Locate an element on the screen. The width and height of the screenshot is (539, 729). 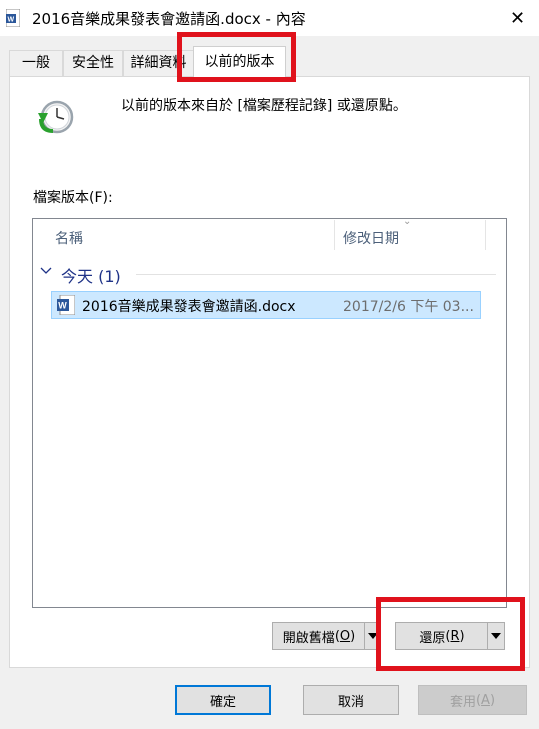
tab-security: 安全性 is located at coordinates (93, 63).